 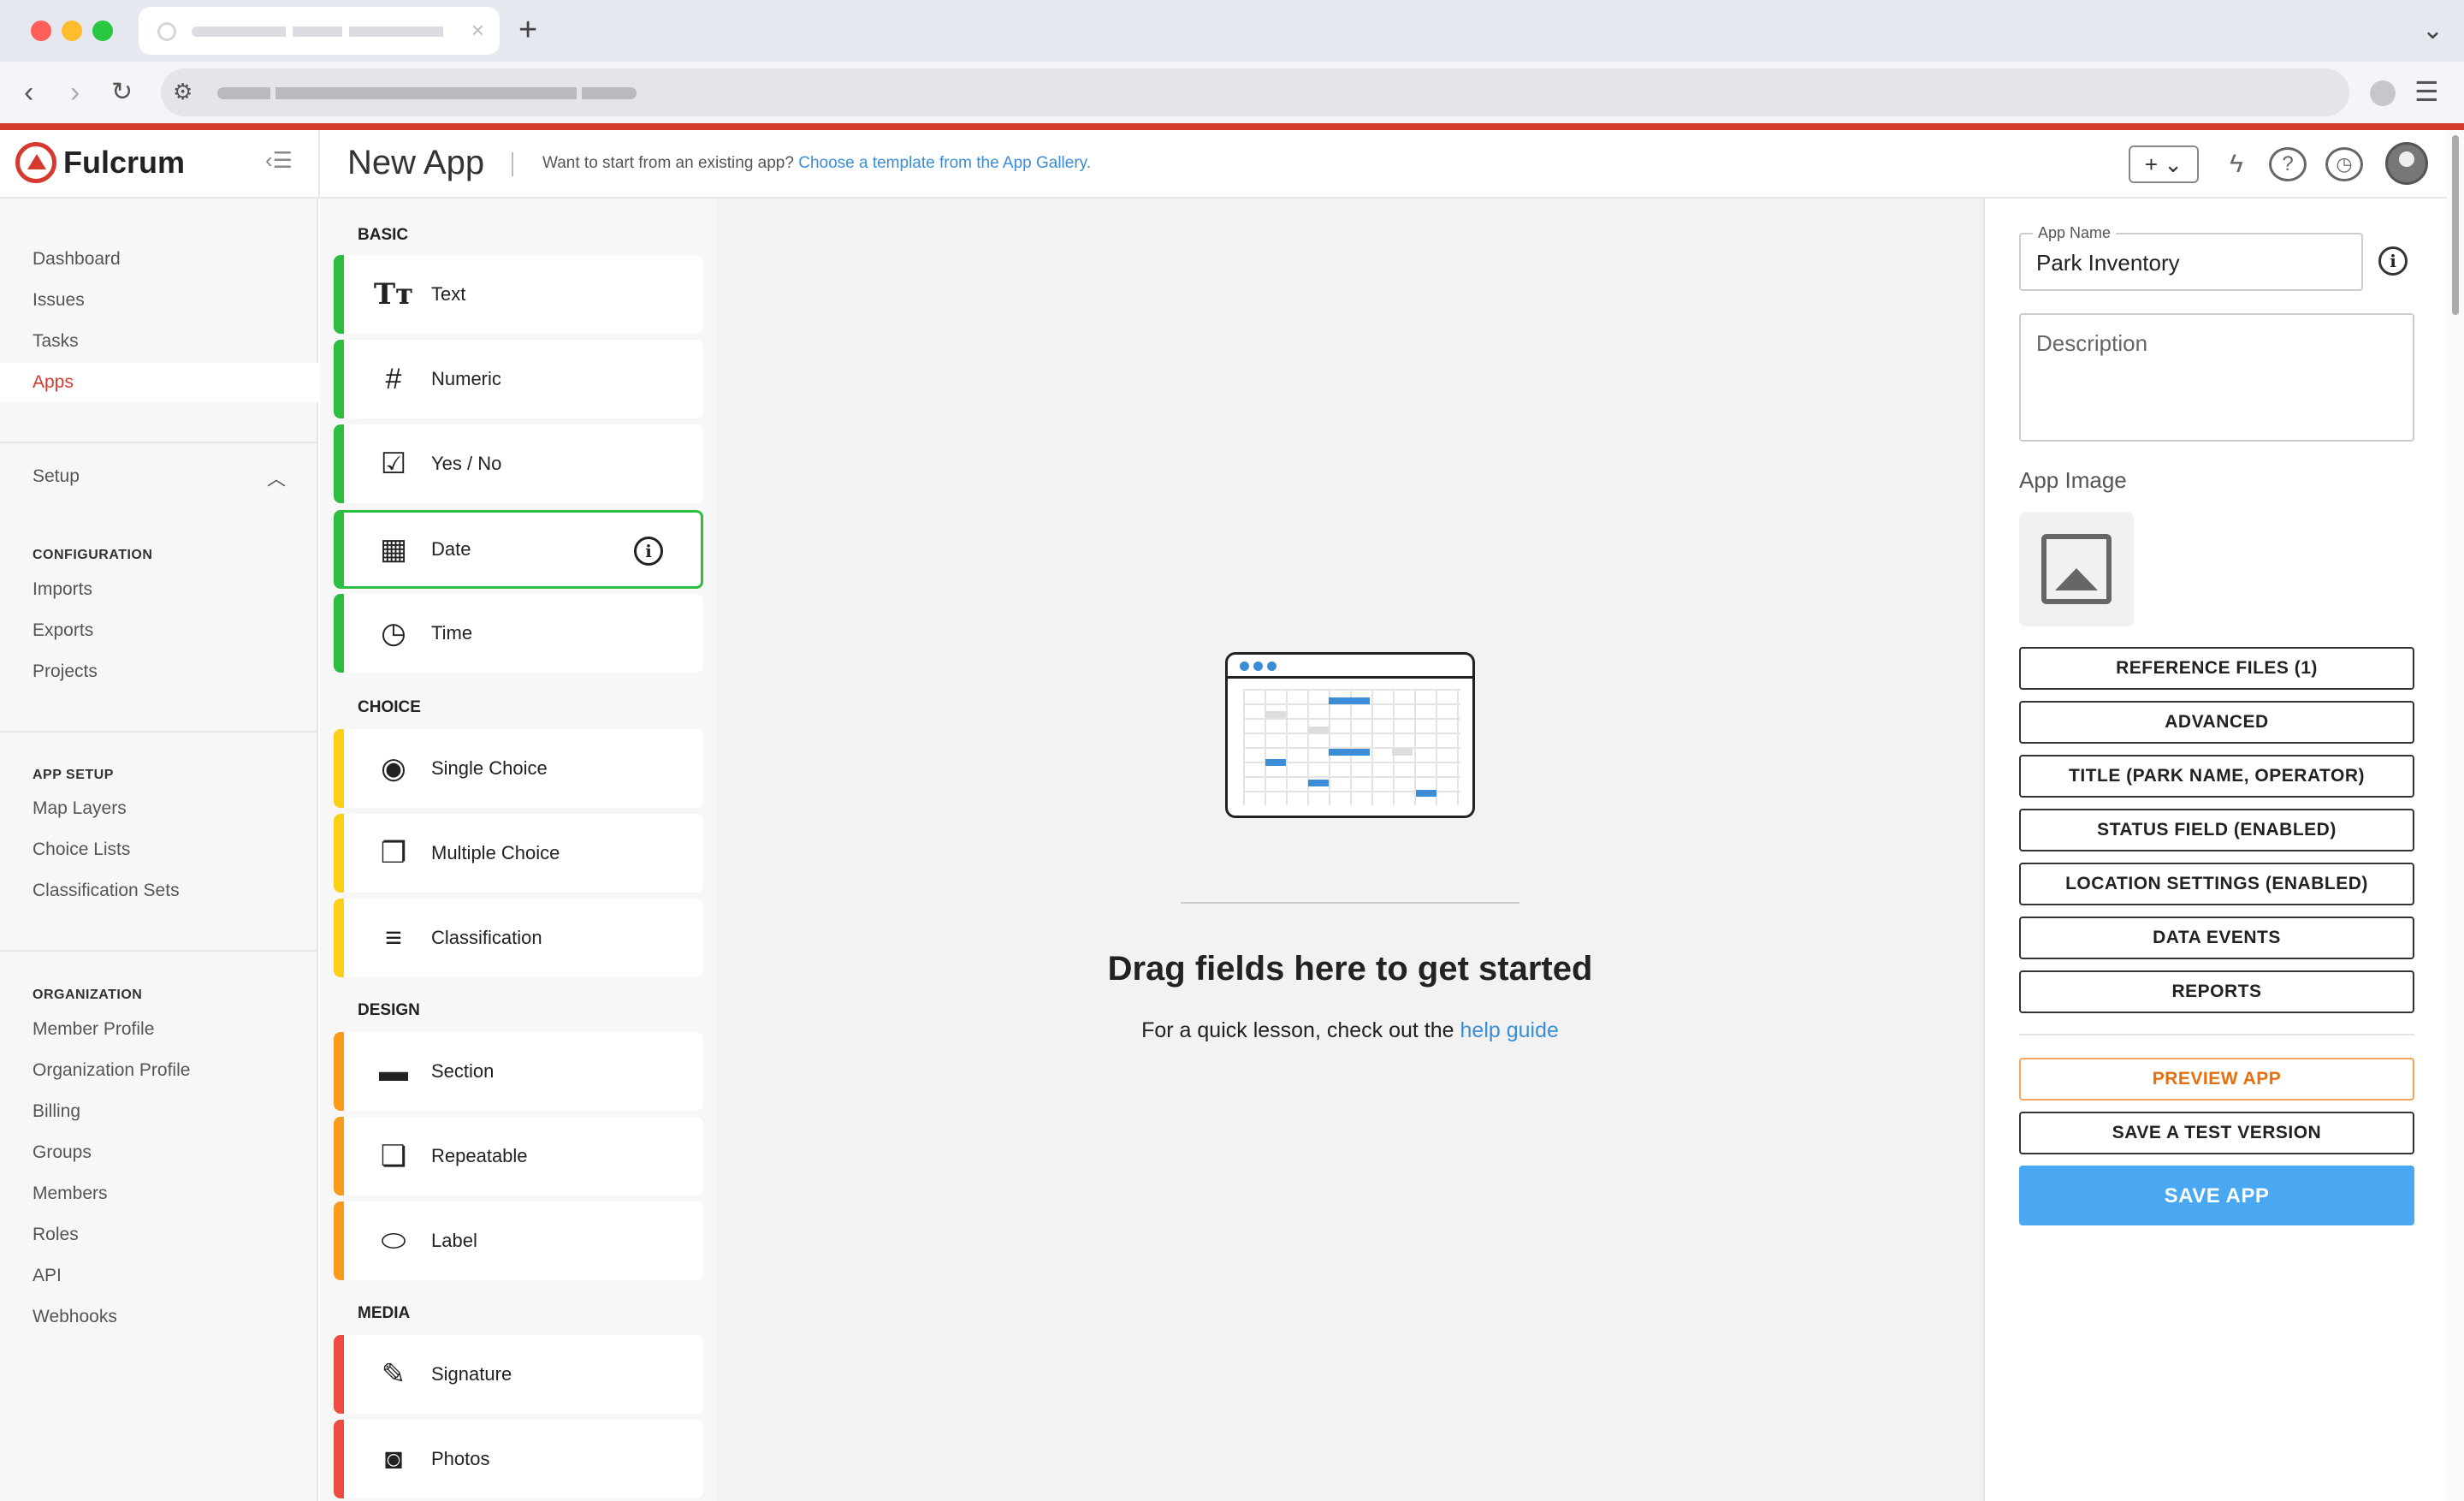 I want to click on browser-tab: ×, so click(x=319, y=31).